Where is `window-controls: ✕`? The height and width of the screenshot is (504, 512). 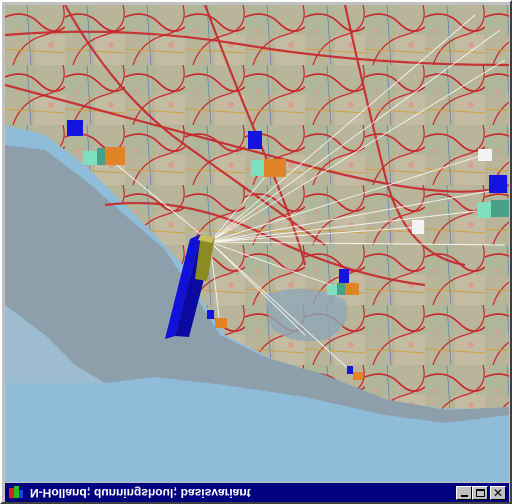
window-controls: ✕ is located at coordinates (481, 492).